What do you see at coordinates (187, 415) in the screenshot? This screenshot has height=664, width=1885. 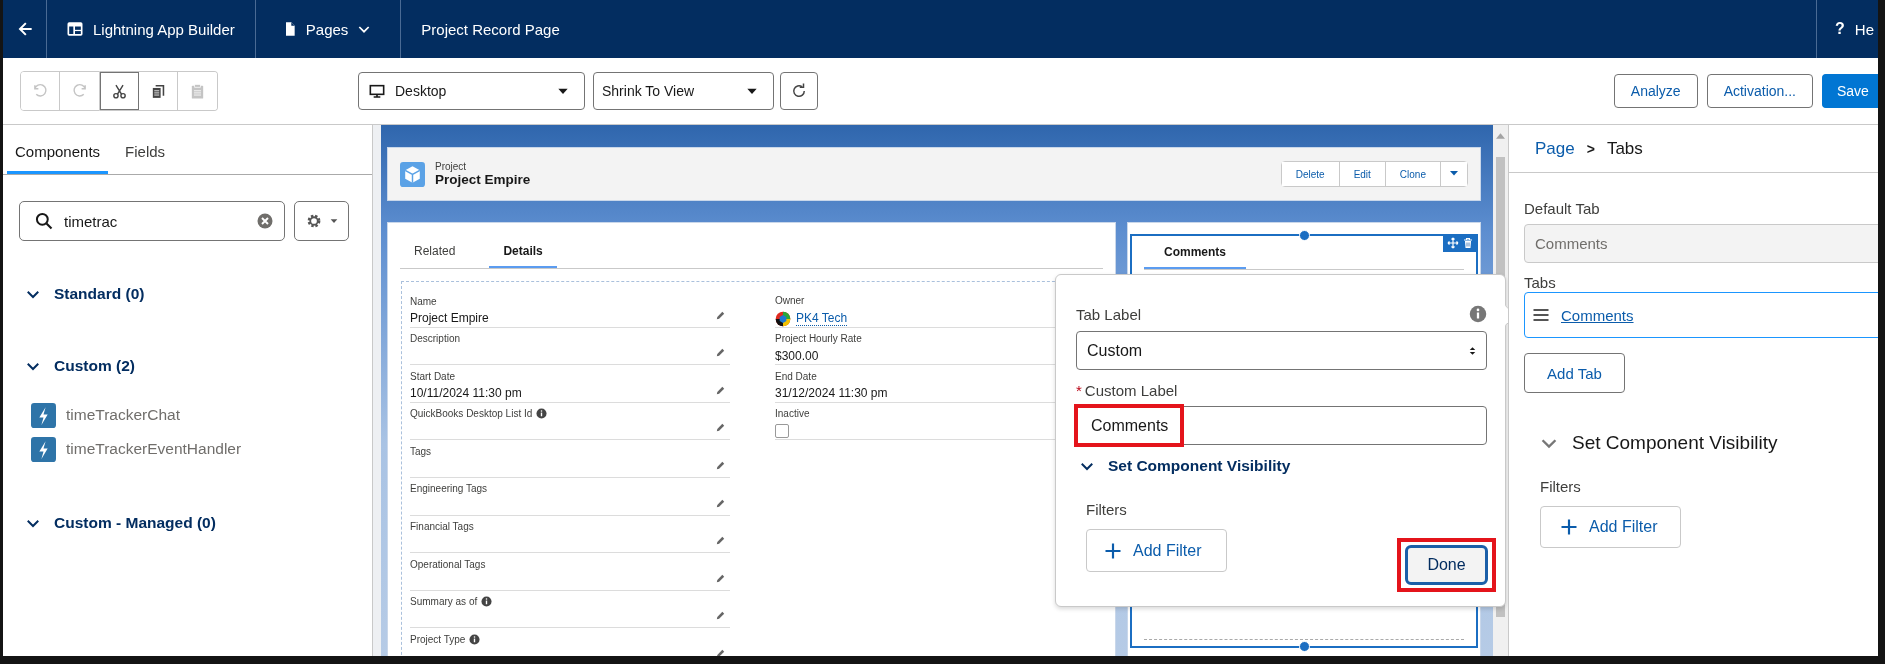 I see `component-item: timeTrackerChat` at bounding box center [187, 415].